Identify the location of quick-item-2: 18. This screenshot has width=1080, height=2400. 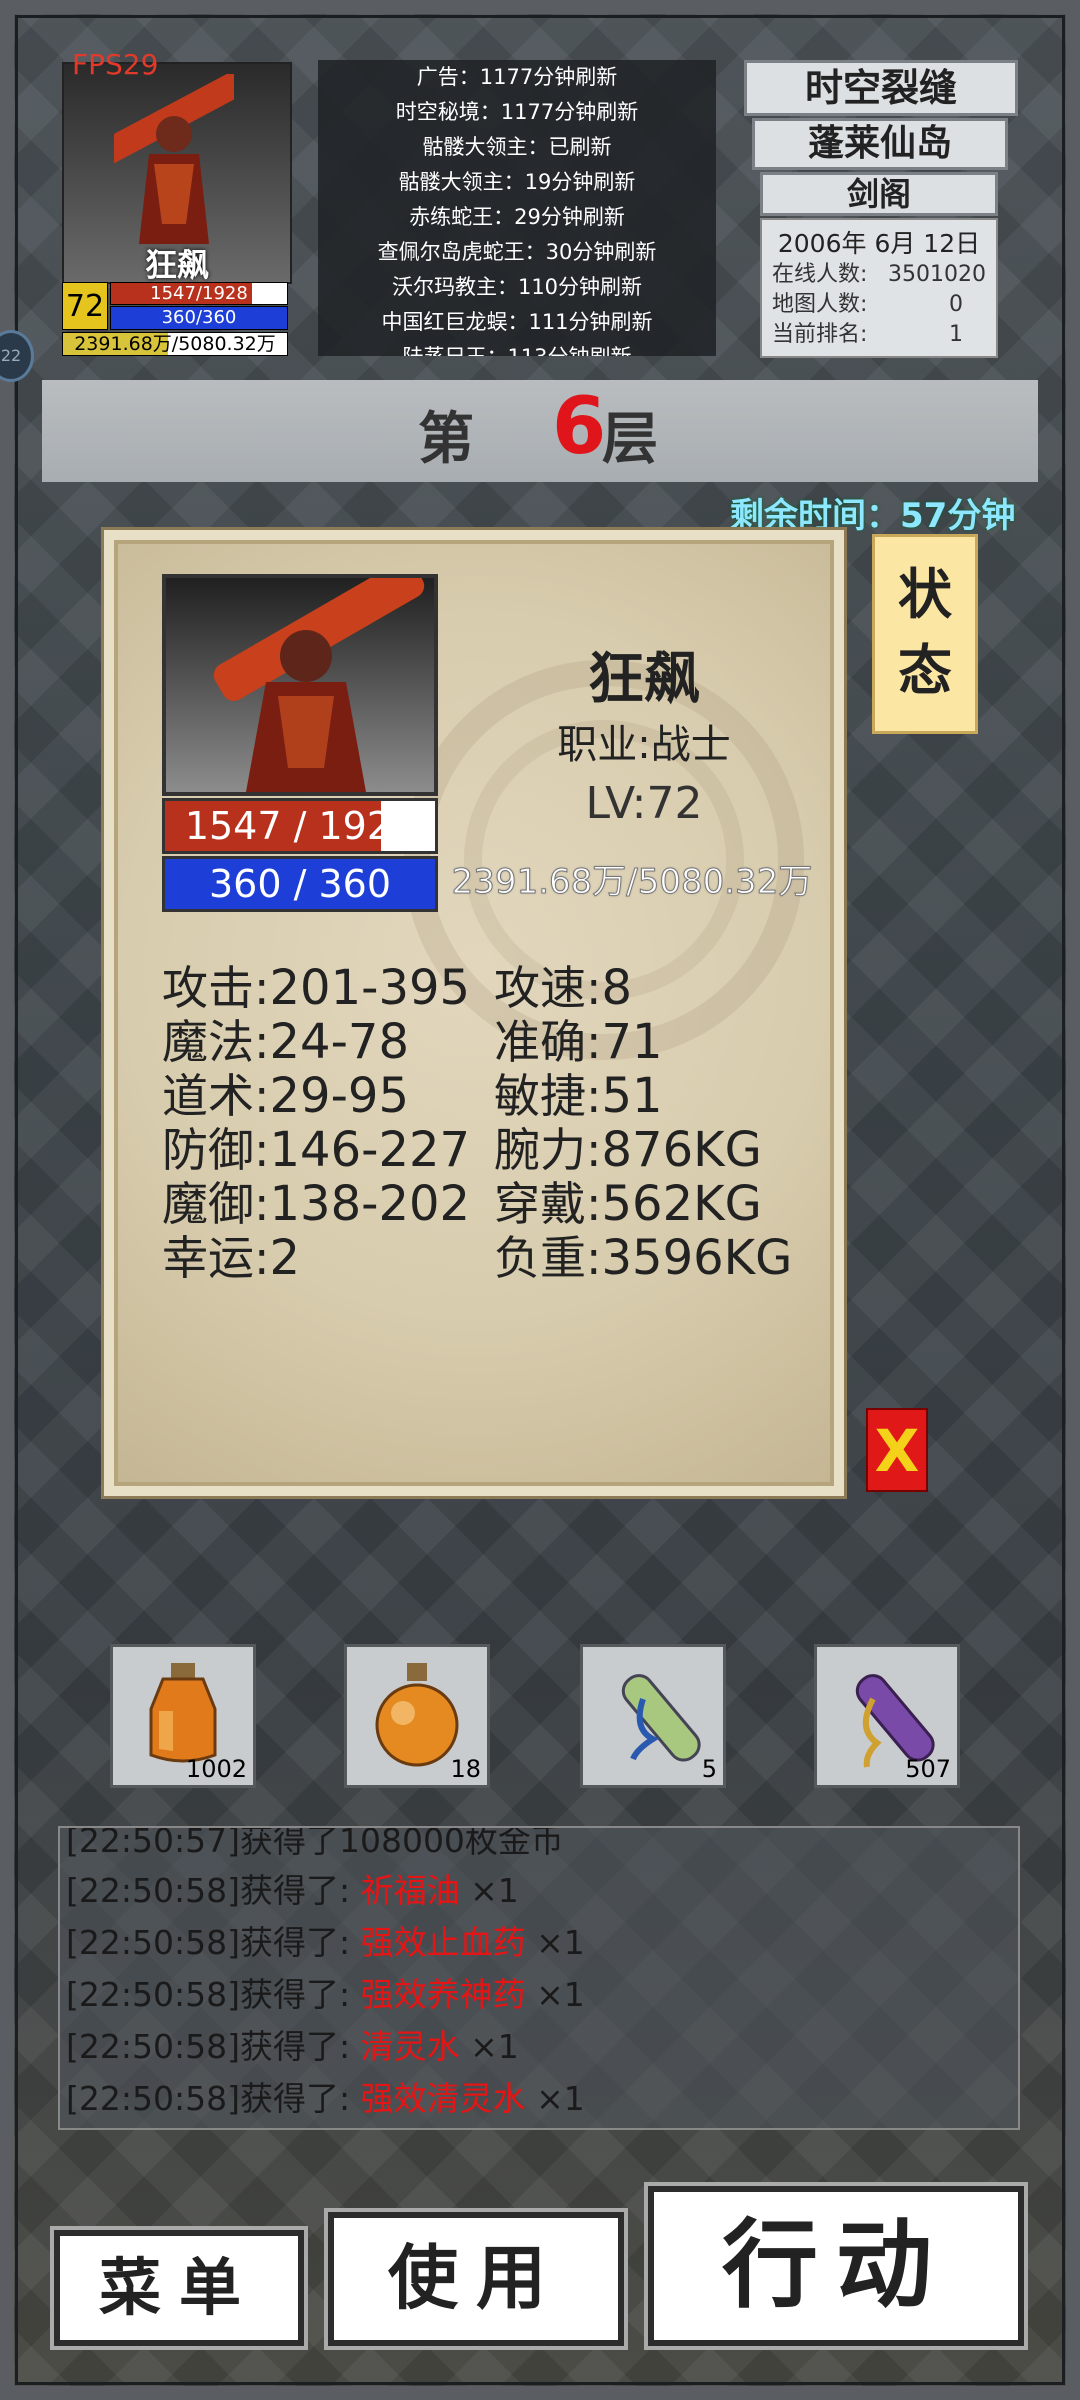
(417, 1716).